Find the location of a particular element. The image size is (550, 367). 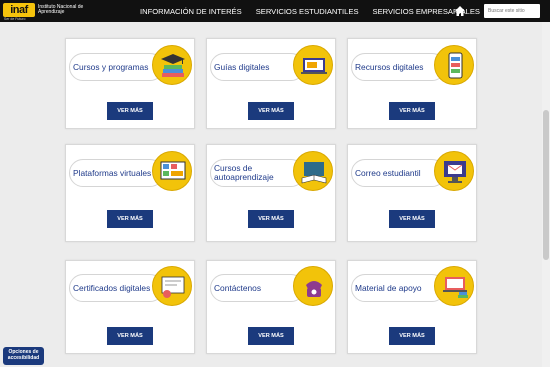

telephone-icon is located at coordinates (313, 286).